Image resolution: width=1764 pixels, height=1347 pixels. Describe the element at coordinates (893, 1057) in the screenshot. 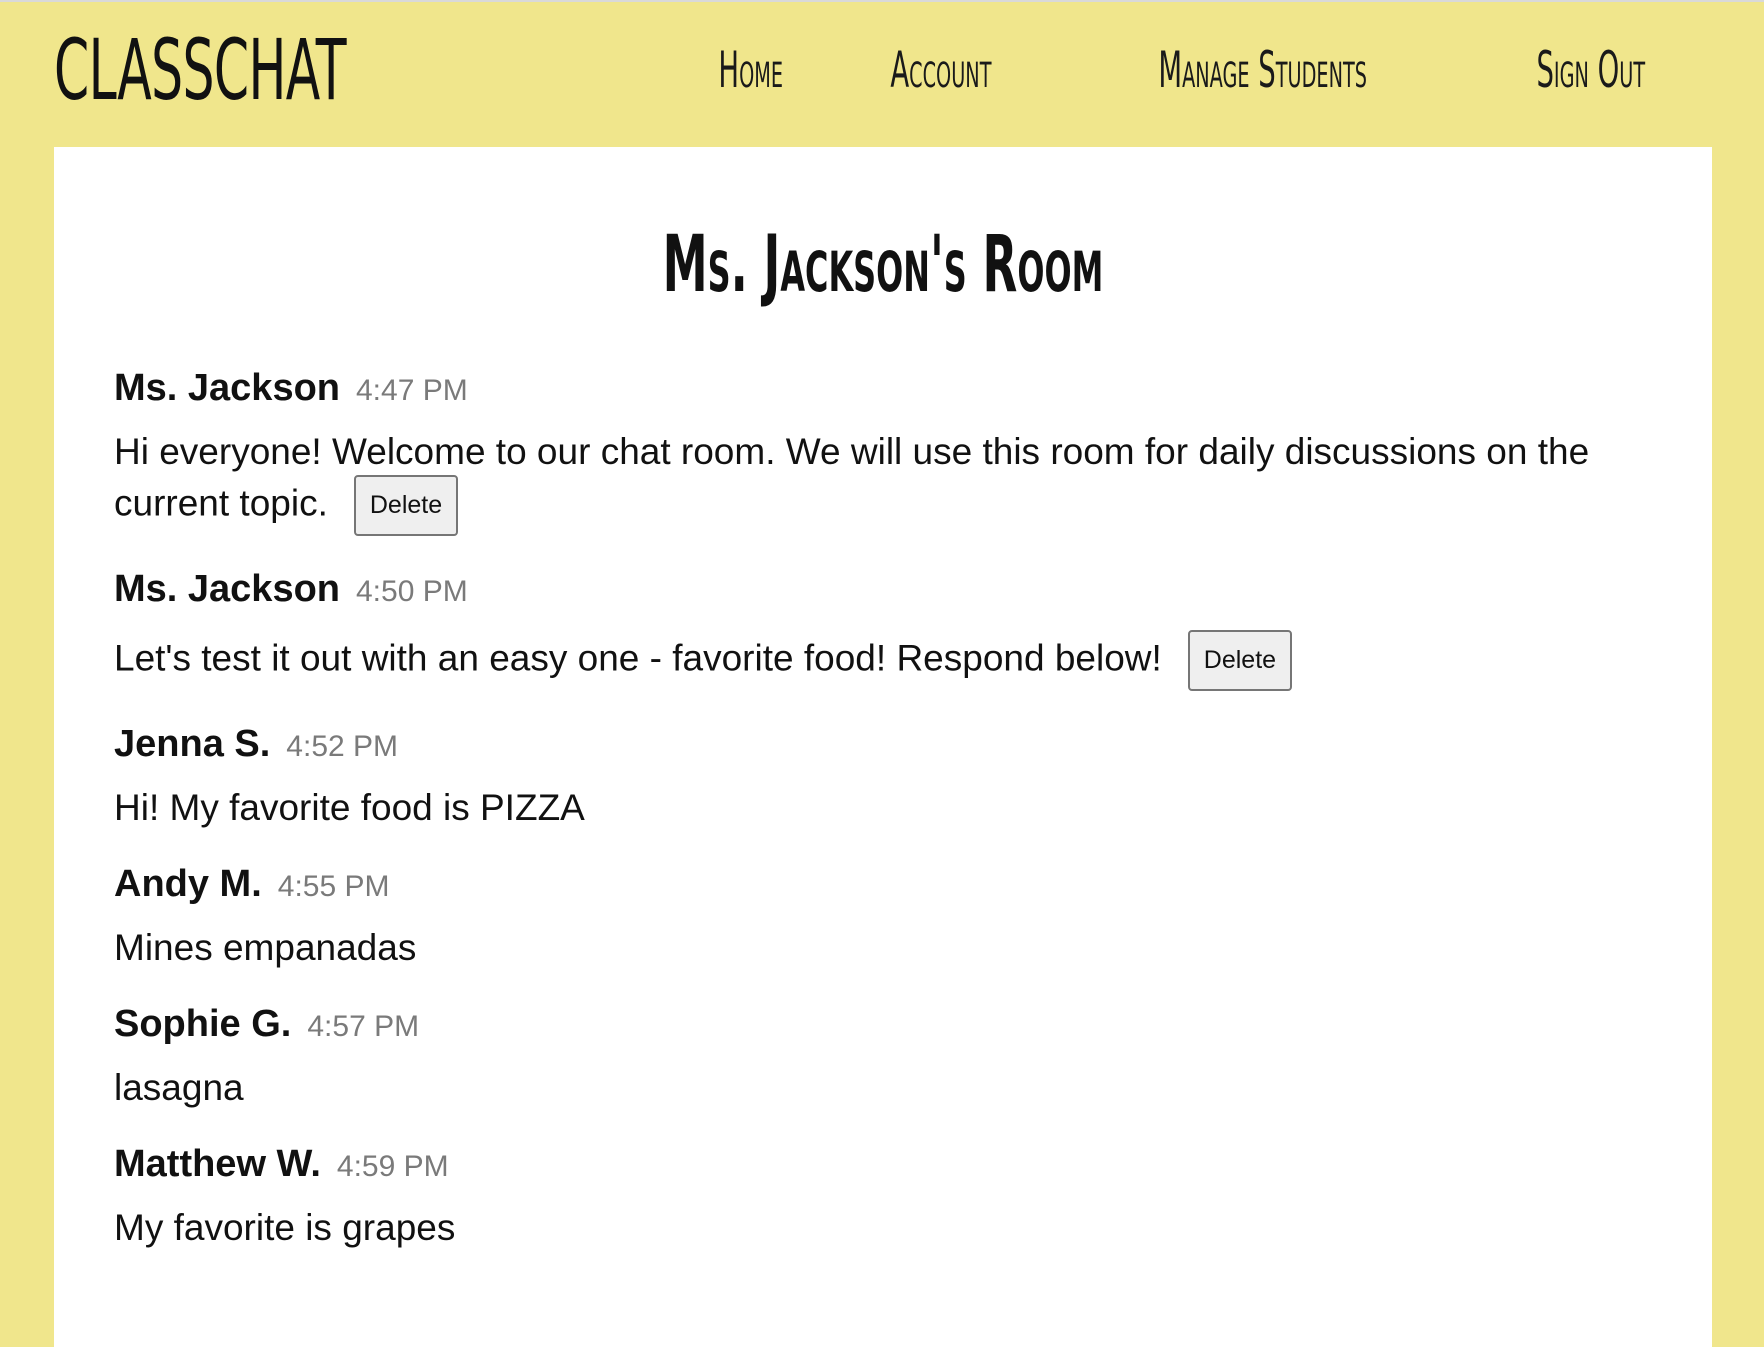

I see `message-item: Sophie G. 4:57 PM lasagna` at that location.